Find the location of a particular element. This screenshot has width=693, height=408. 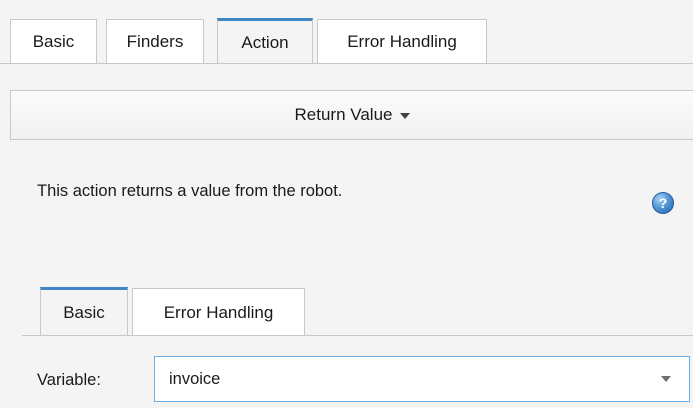

tab-basic: Basic is located at coordinates (53, 41).